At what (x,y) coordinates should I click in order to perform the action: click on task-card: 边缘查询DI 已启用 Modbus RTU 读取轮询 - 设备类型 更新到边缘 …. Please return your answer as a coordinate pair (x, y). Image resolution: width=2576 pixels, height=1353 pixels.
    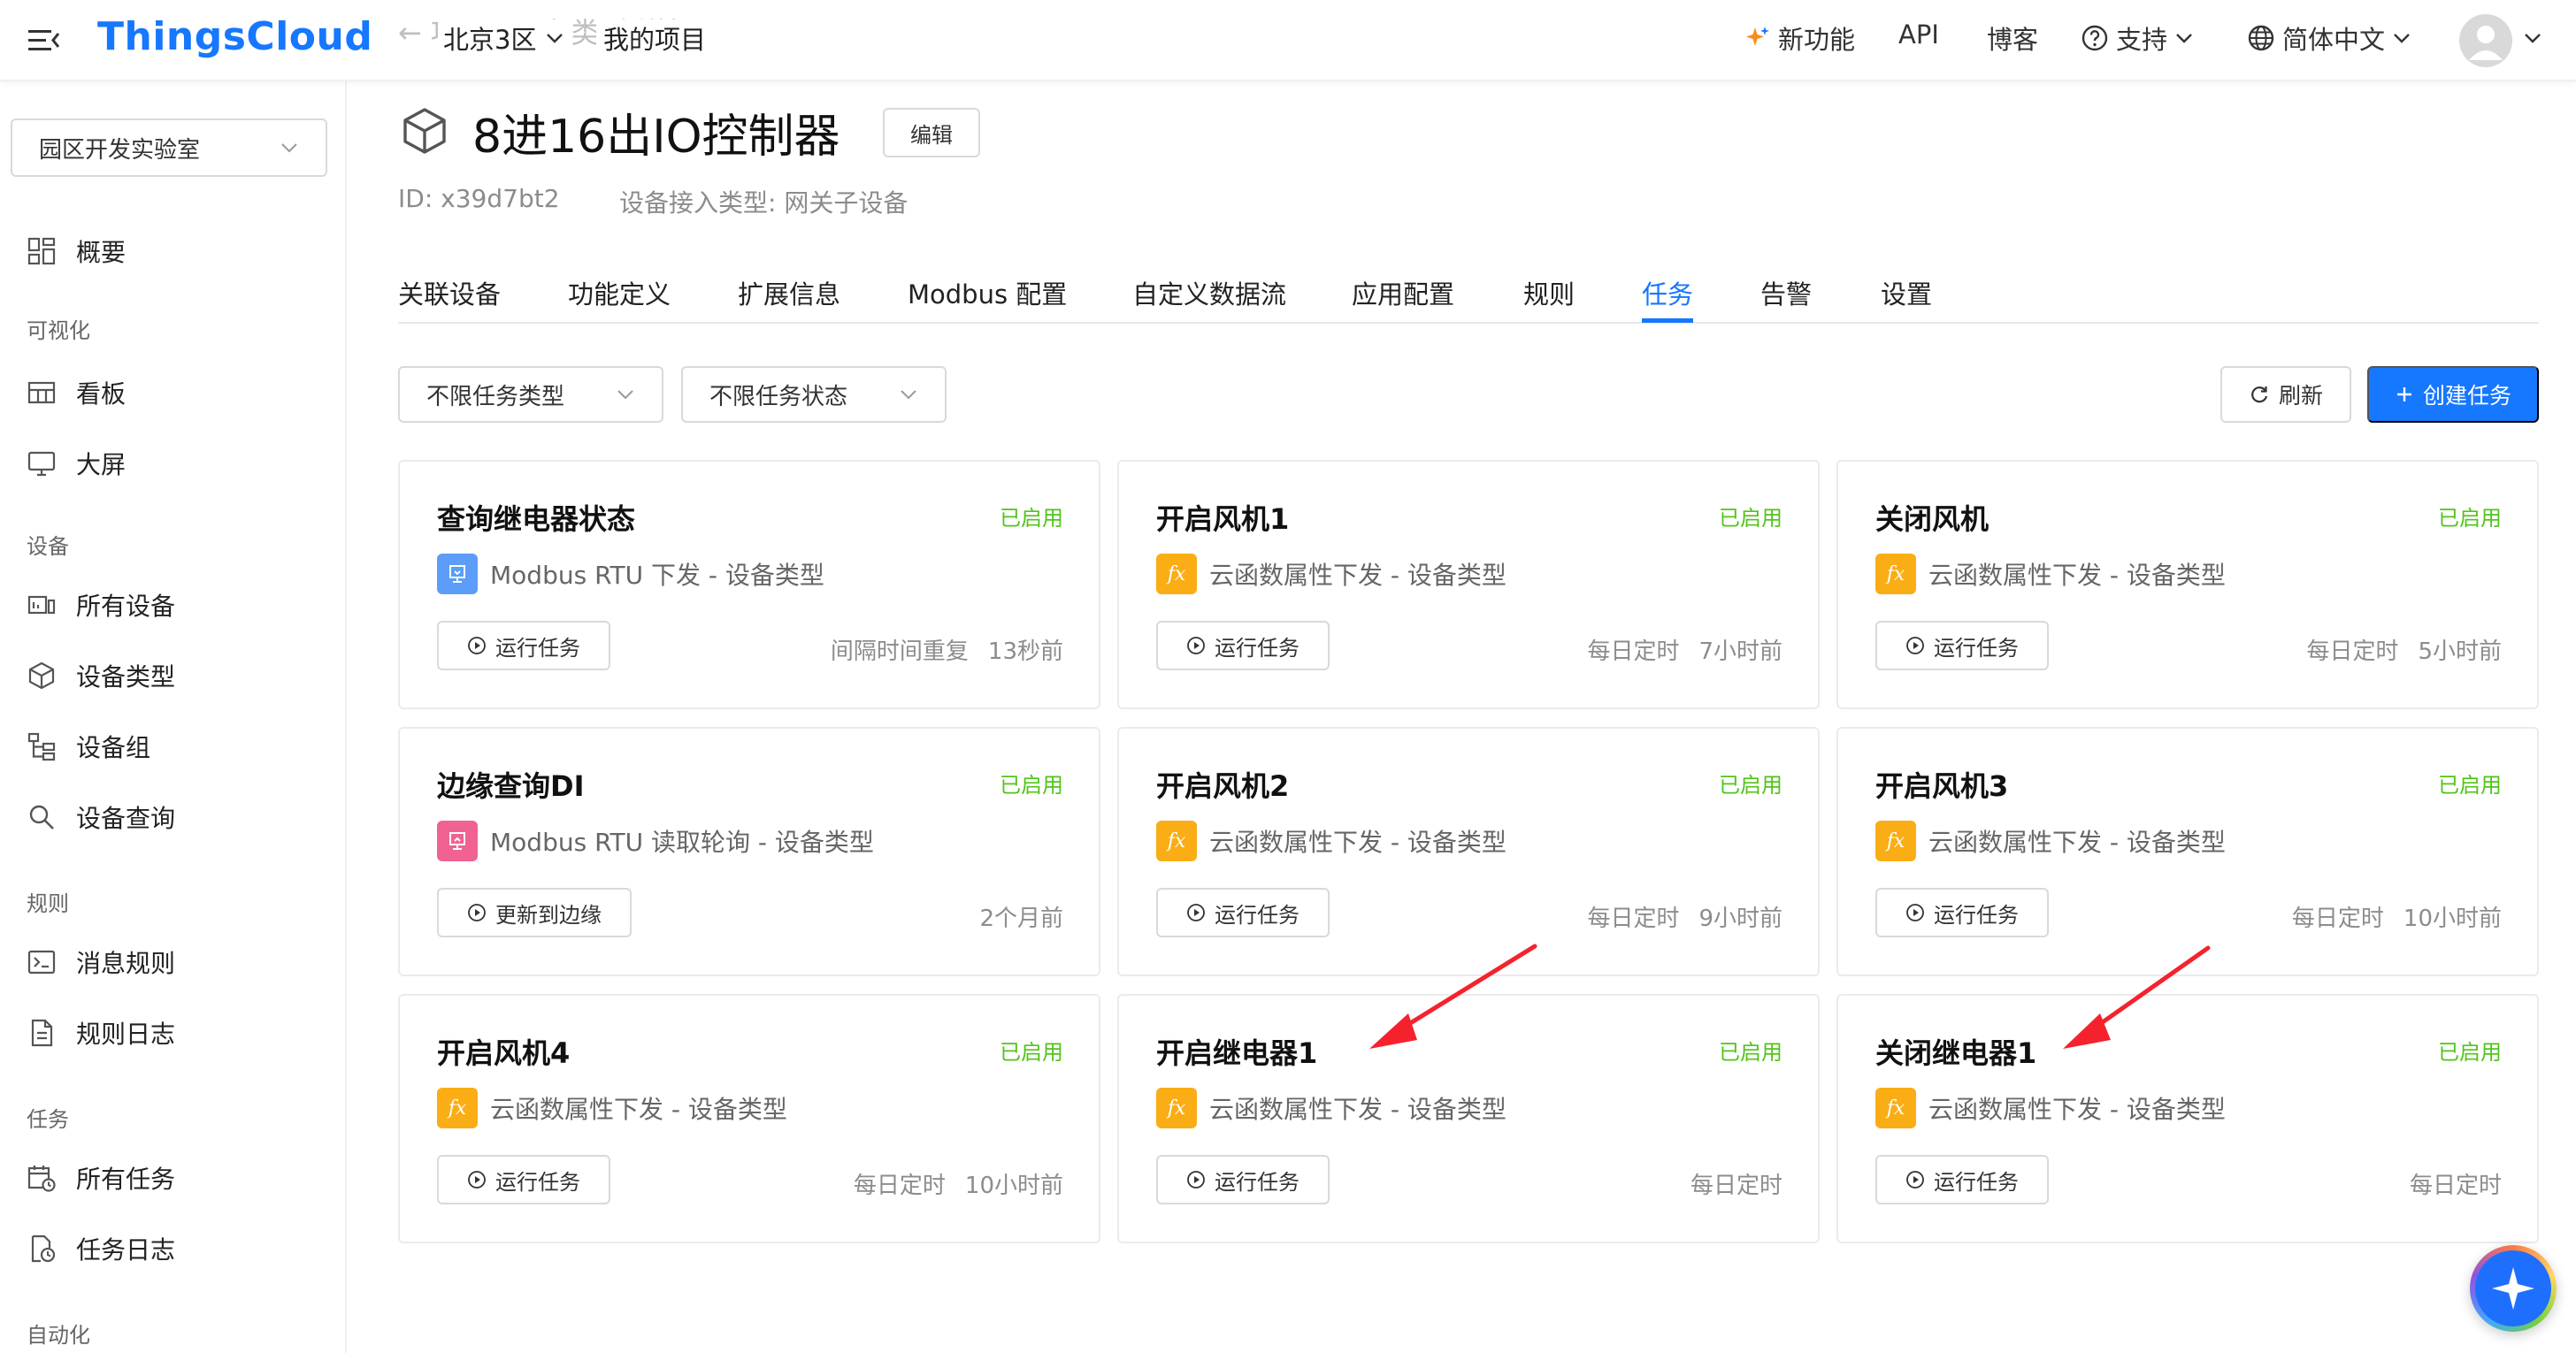
    Looking at the image, I should click on (749, 851).